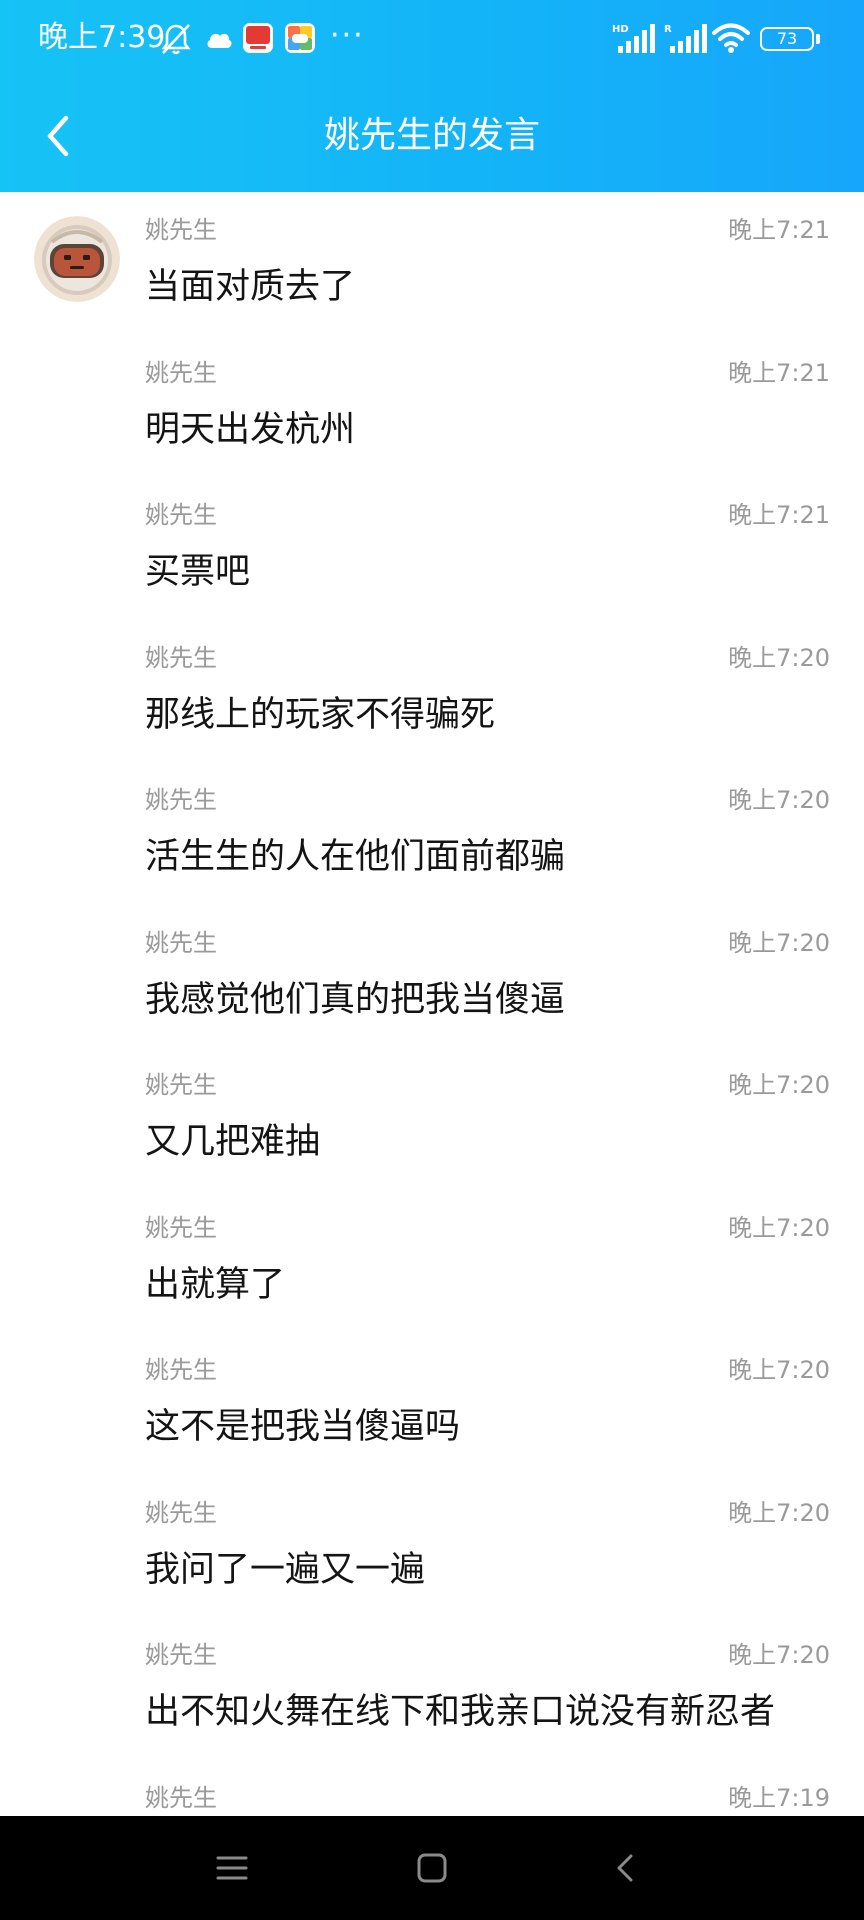  I want to click on message-item: 姚先生 晚上7:20 出不知火舞在线下和我亲口说没有新忍者, so click(432, 1688).